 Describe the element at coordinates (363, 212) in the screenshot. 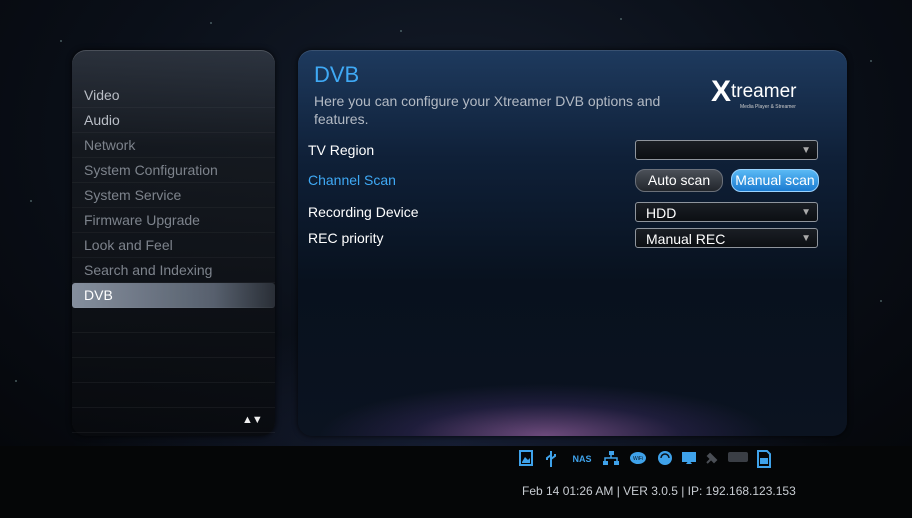

I see `recording-device-label: Recording Device` at that location.